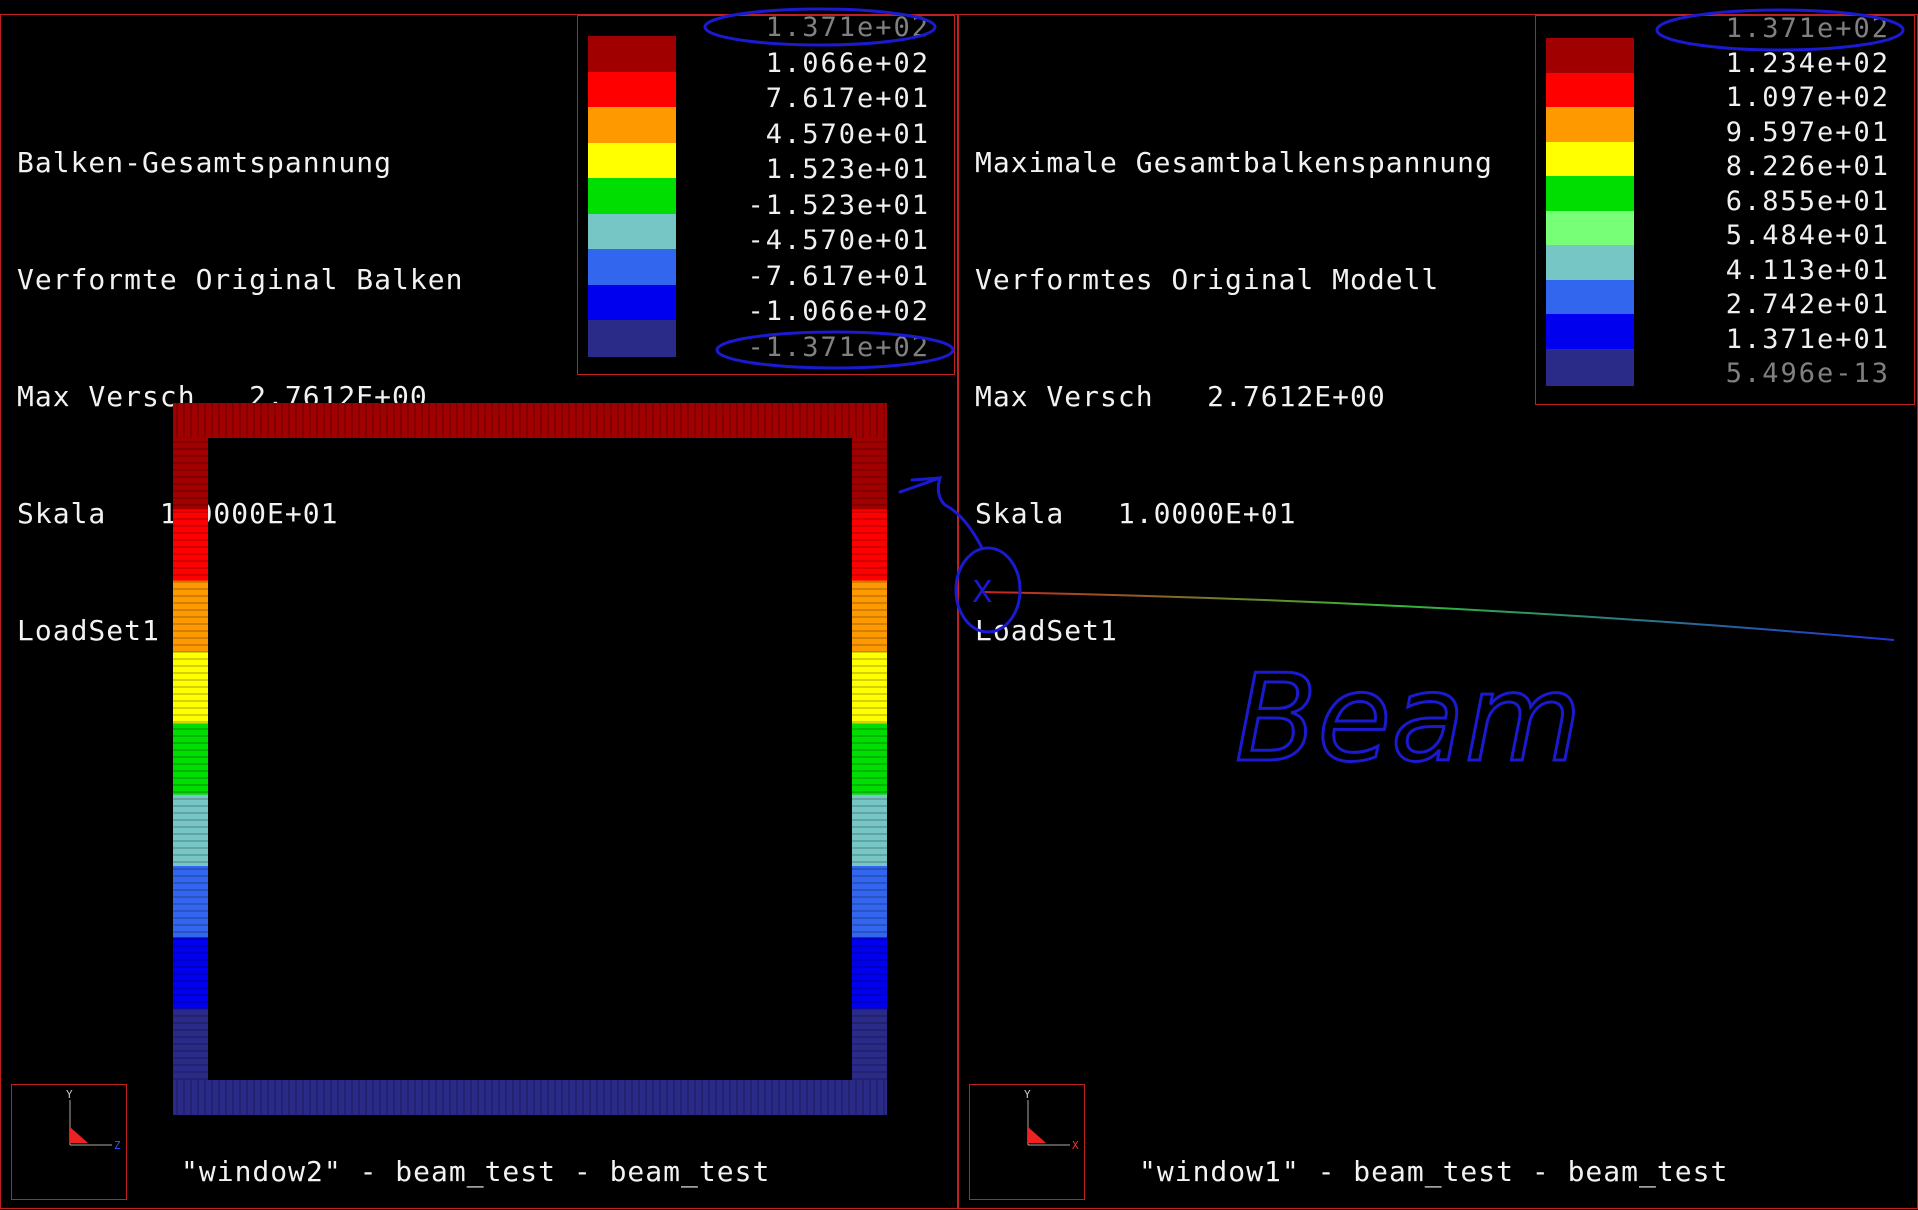 This screenshot has height=1210, width=1918. I want to click on svg-text: Z, so click(117, 1145).